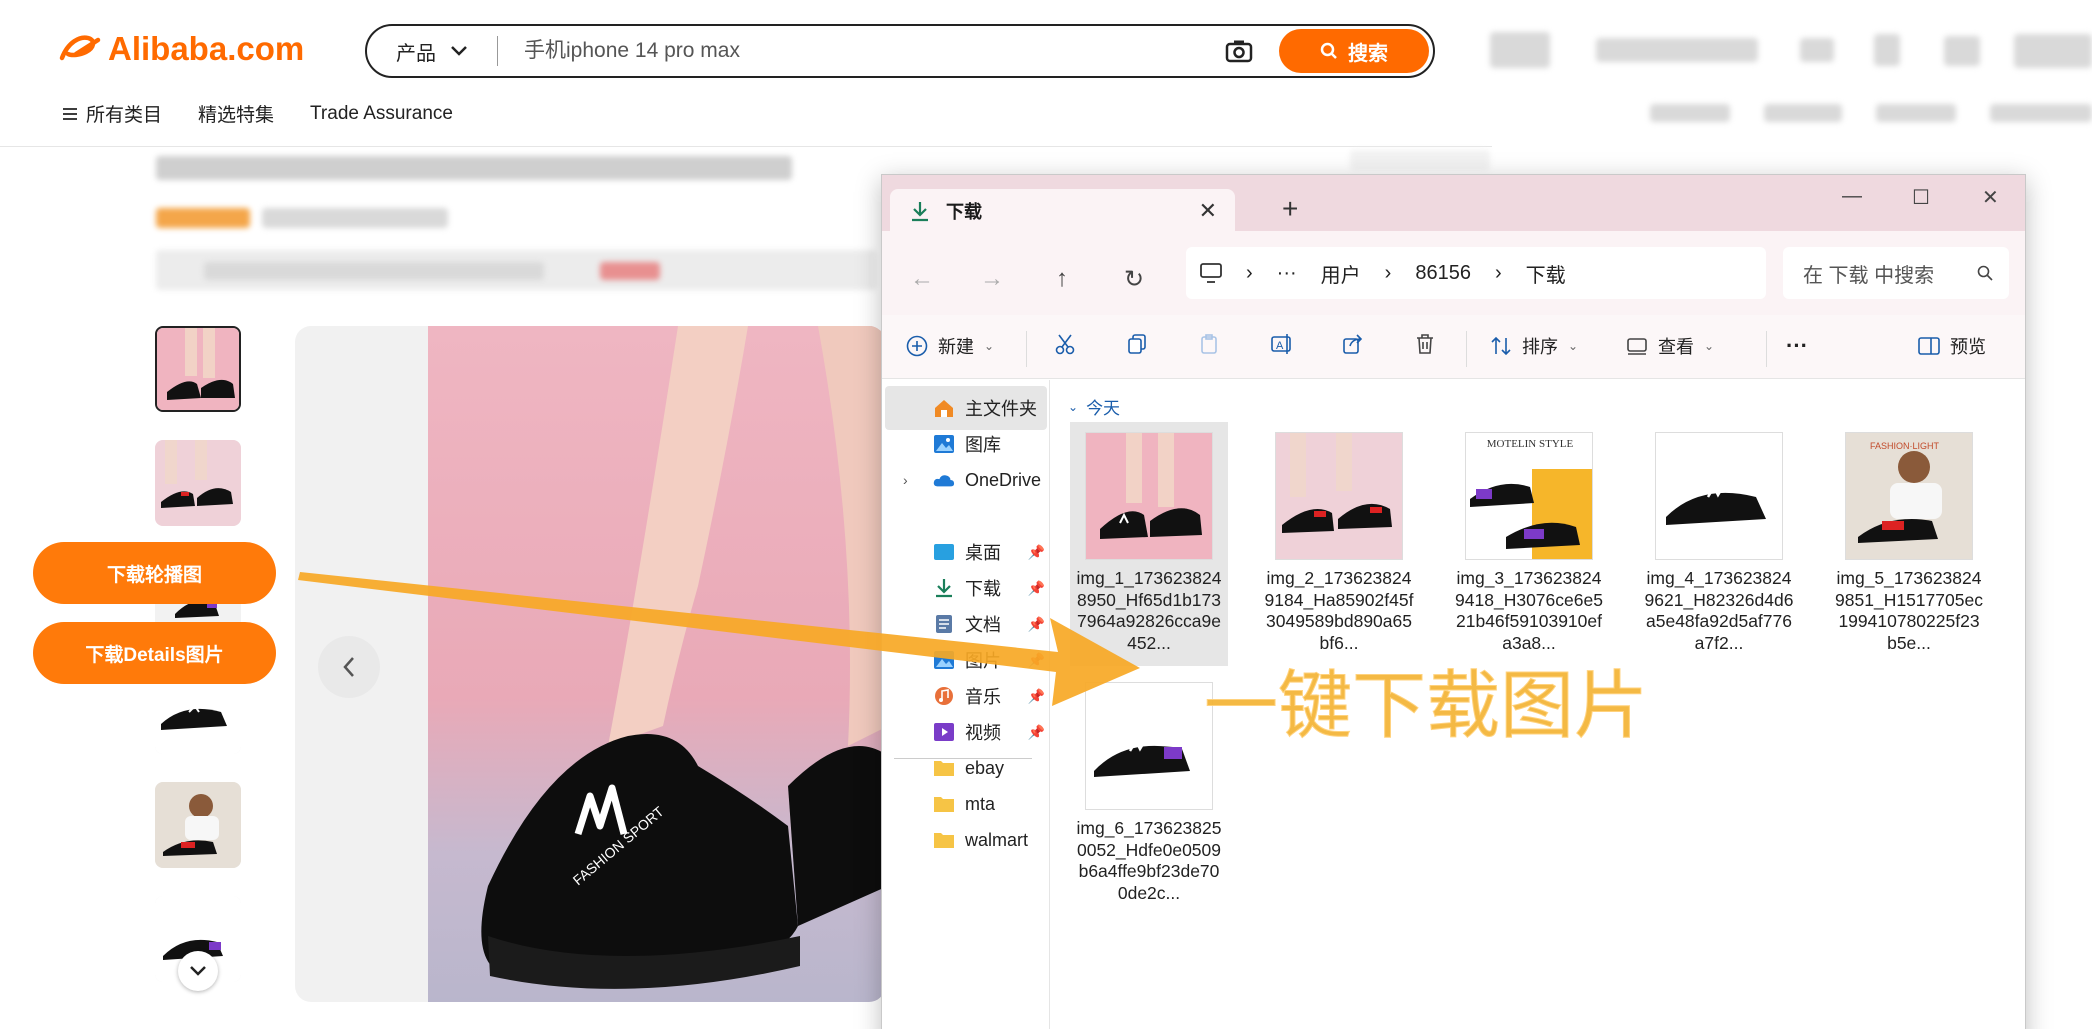  What do you see at coordinates (980, 803) in the screenshot?
I see `nav-item-label: mta` at bounding box center [980, 803].